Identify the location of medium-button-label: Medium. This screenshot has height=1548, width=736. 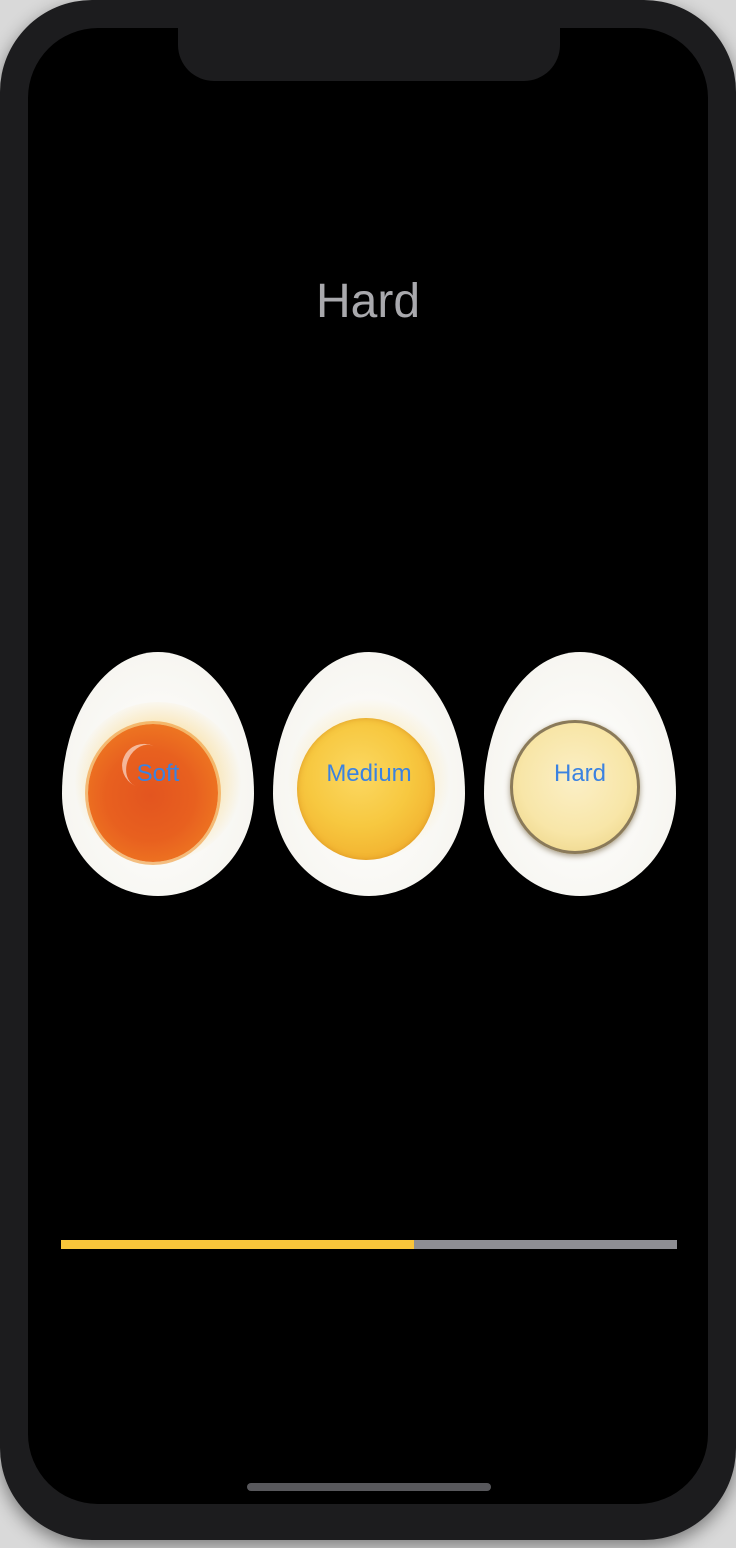
(369, 773).